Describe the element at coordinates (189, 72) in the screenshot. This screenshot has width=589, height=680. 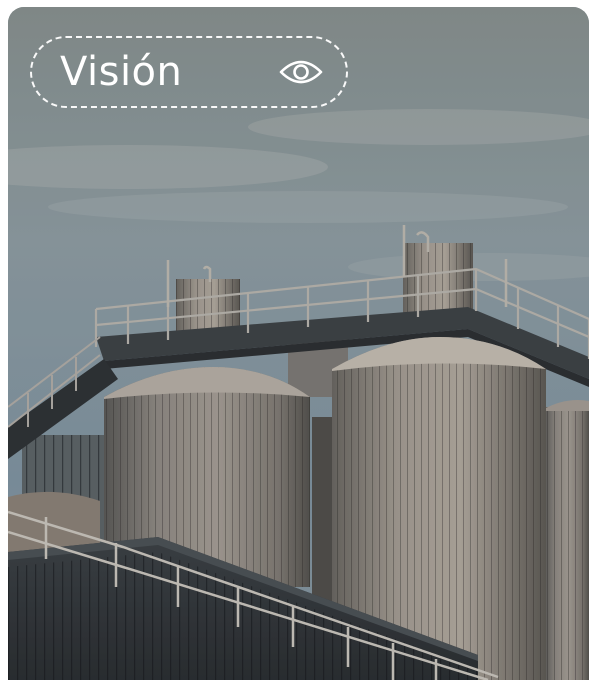
I see `vision-badge: Visión` at that location.